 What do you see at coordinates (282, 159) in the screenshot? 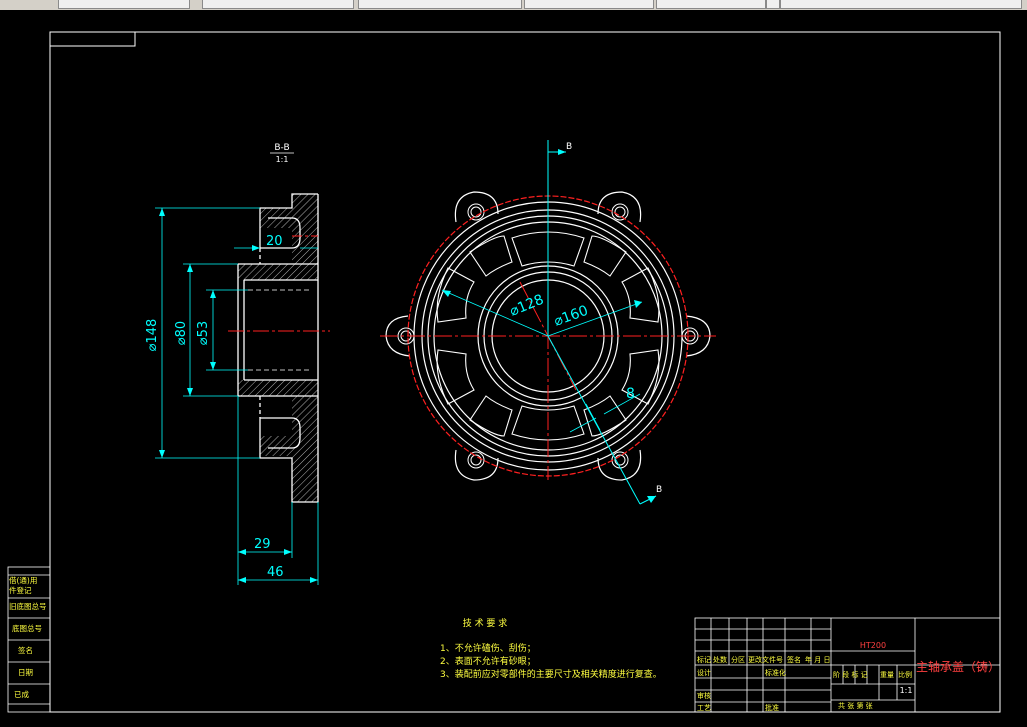
I see `section-scale: 1:1` at bounding box center [282, 159].